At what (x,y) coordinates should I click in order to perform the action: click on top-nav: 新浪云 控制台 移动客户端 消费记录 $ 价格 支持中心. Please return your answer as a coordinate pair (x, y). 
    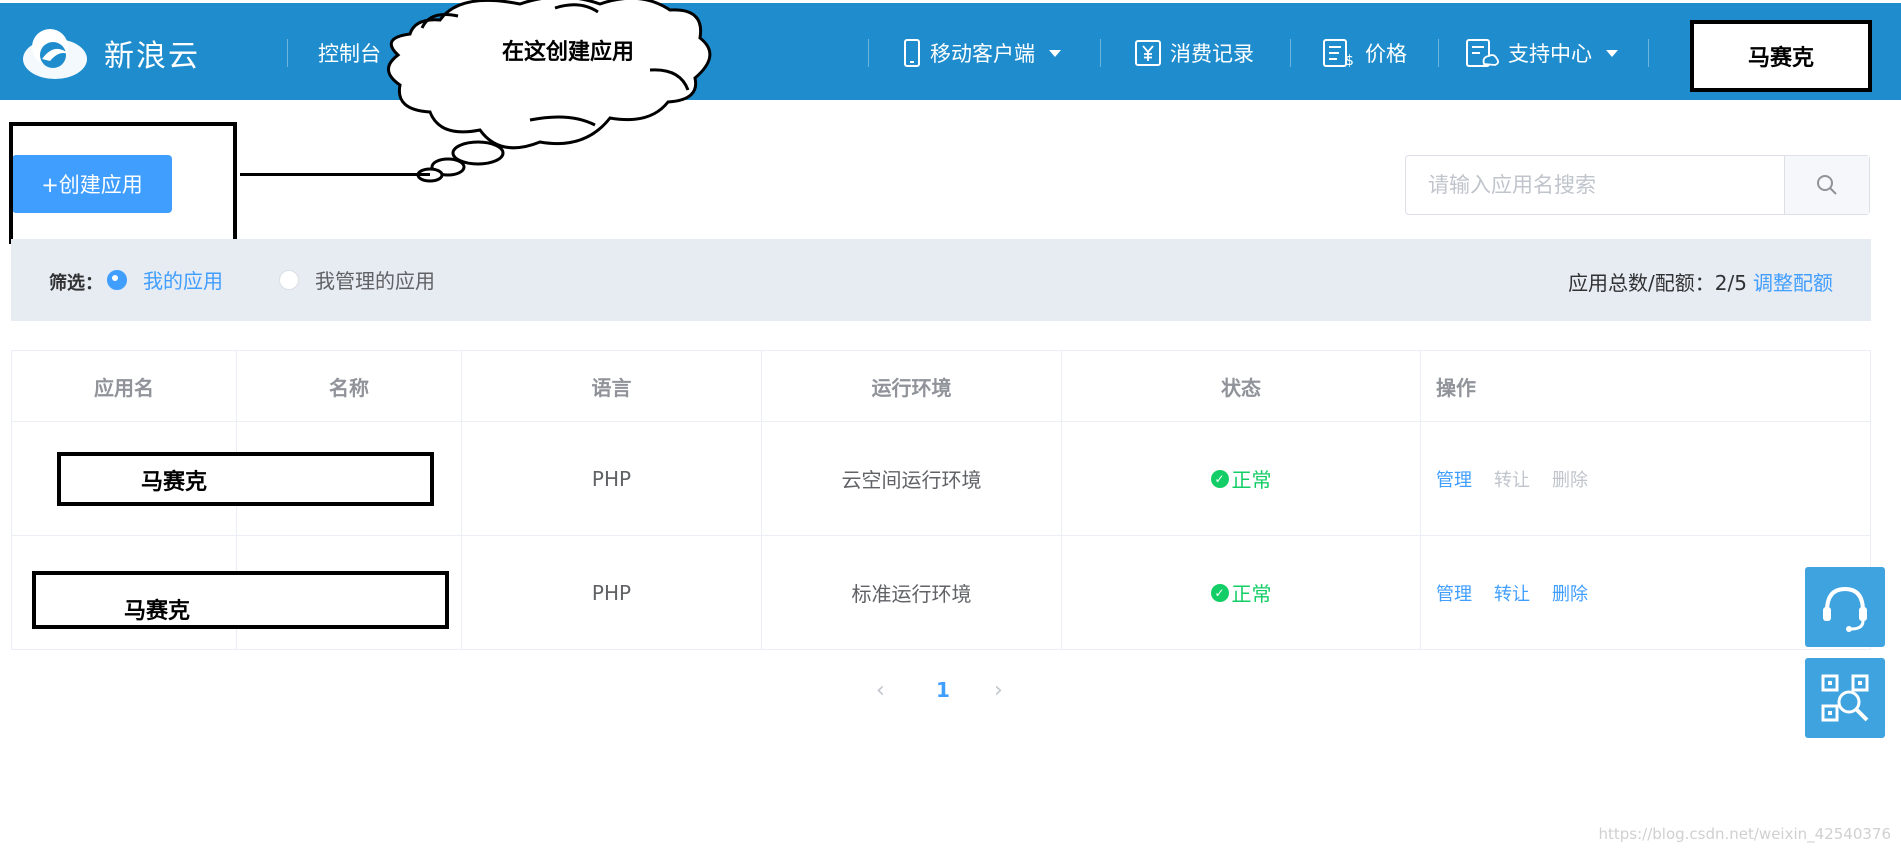
    Looking at the image, I should click on (950, 50).